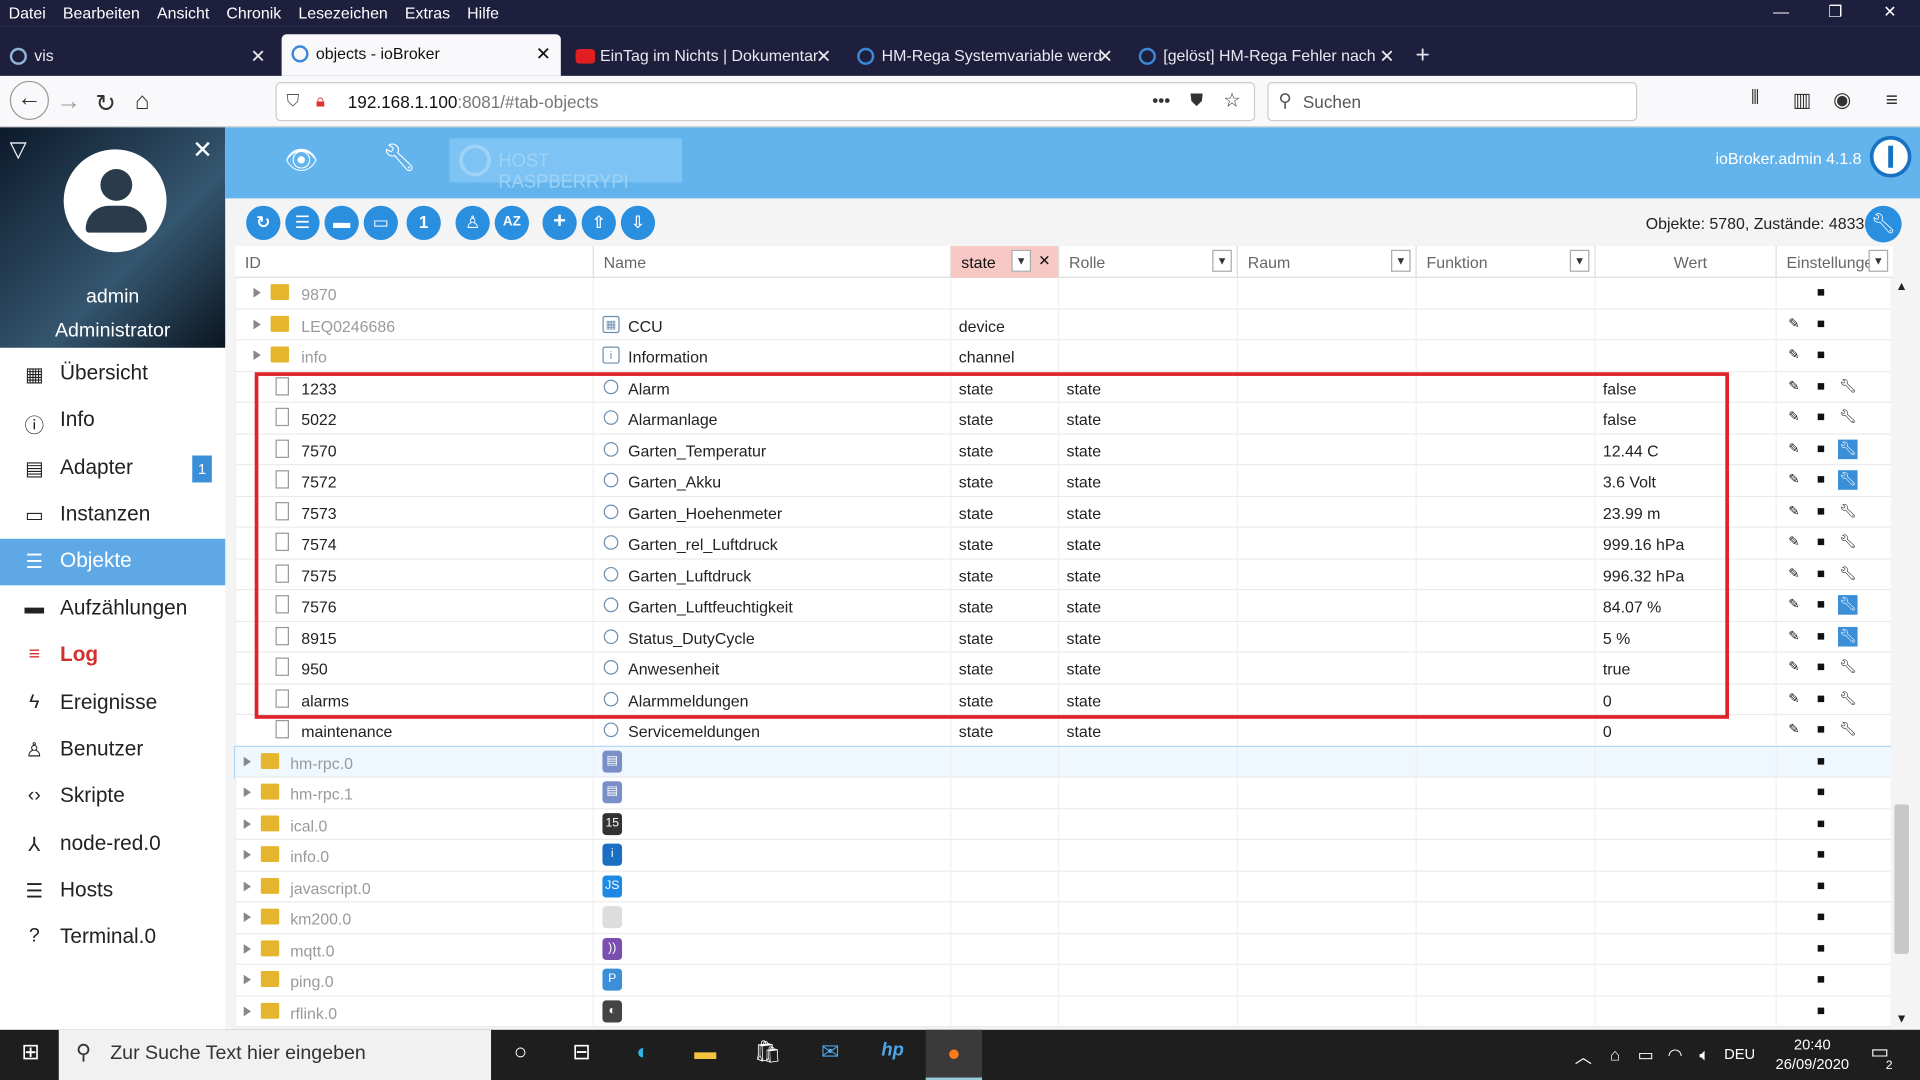 The width and height of the screenshot is (1920, 1080). Describe the element at coordinates (893, 1056) in the screenshot. I see `hp-icon: hp` at that location.